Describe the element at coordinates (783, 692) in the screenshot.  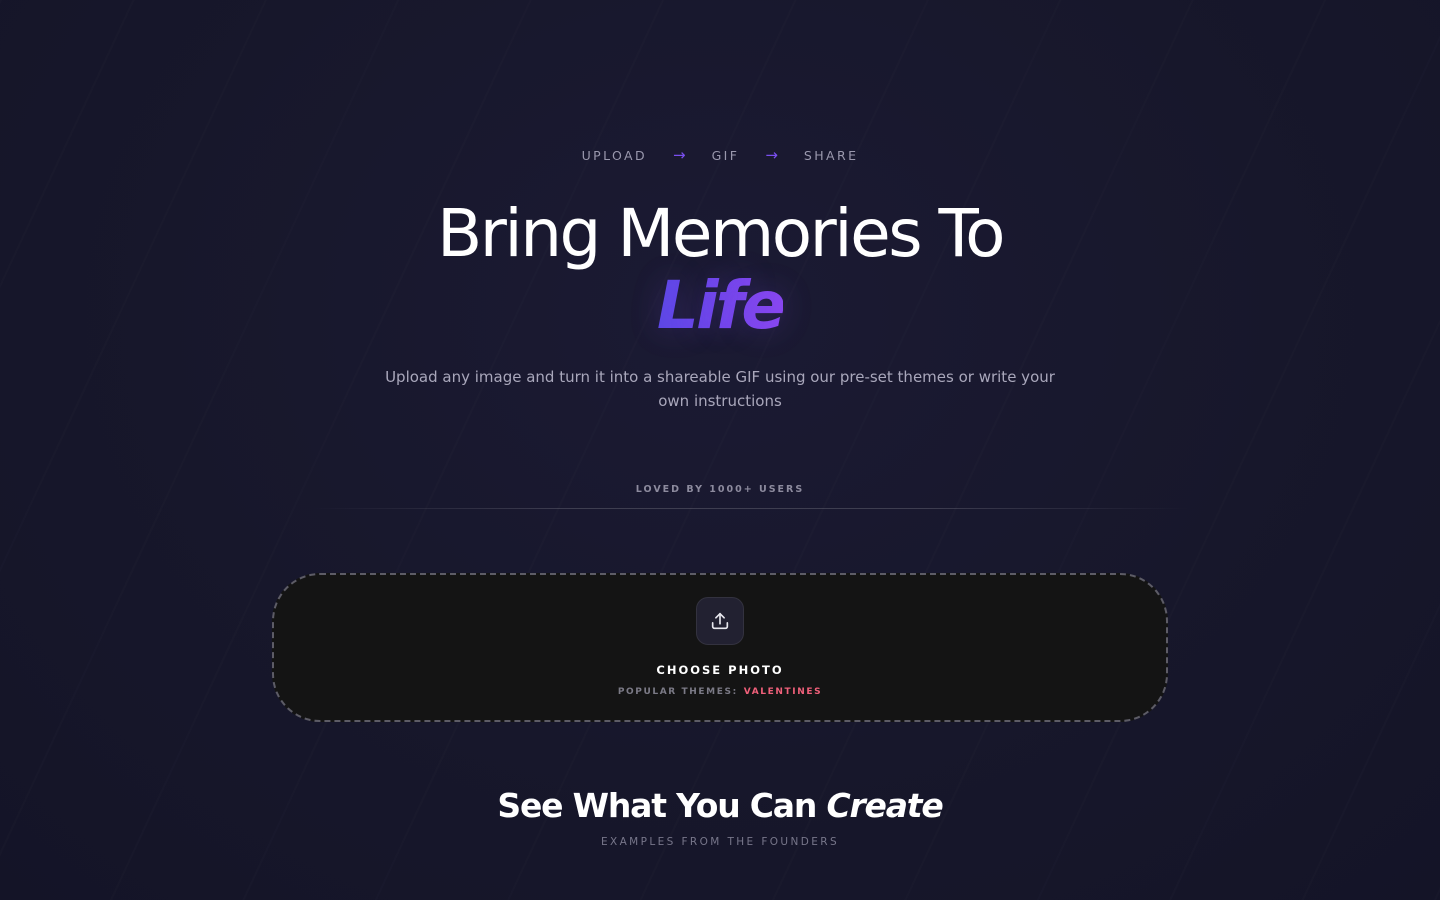
I see `theme-link-valentines: VALENTINES` at that location.